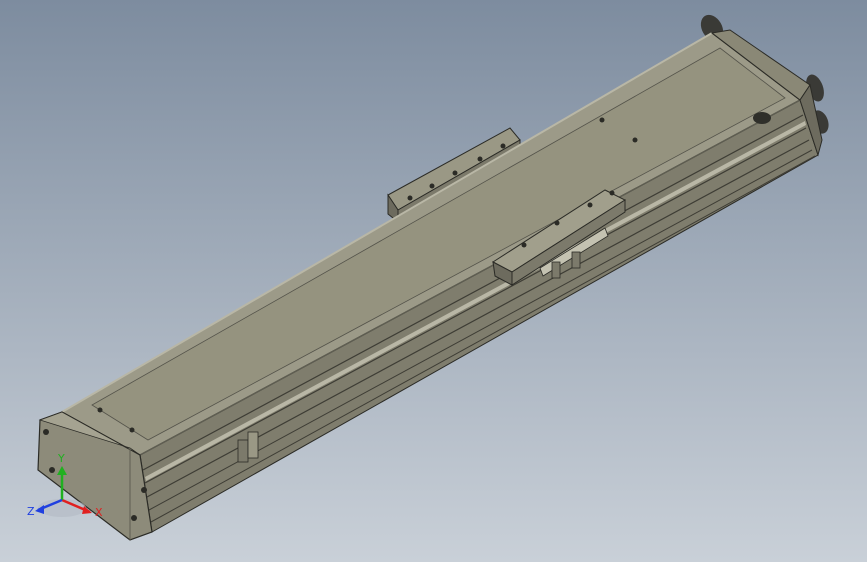  I want to click on y-axis-label: Y, so click(61, 458).